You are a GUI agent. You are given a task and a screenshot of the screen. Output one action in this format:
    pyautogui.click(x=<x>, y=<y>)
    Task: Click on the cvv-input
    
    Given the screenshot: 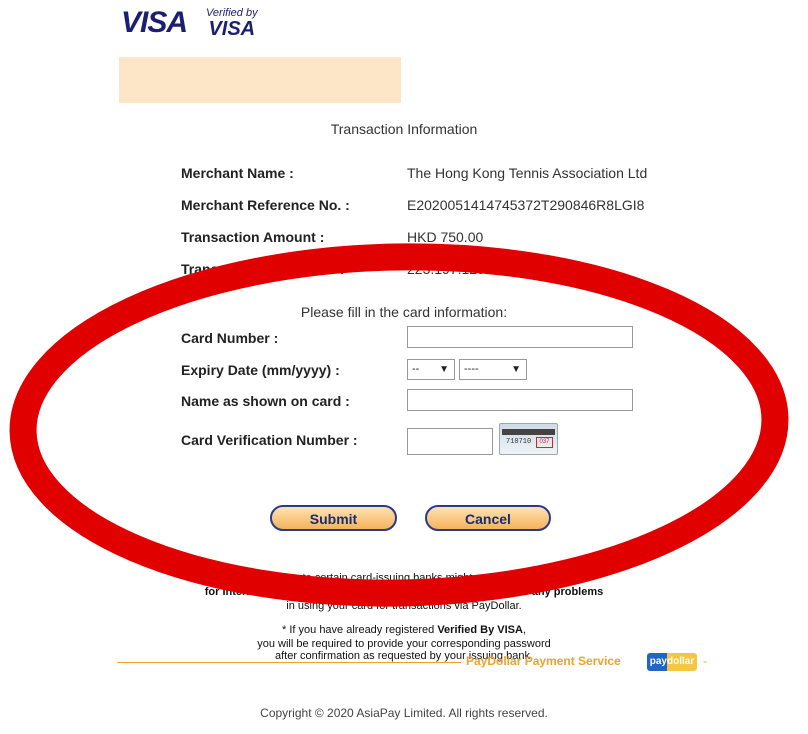 What is the action you would take?
    pyautogui.click(x=450, y=441)
    